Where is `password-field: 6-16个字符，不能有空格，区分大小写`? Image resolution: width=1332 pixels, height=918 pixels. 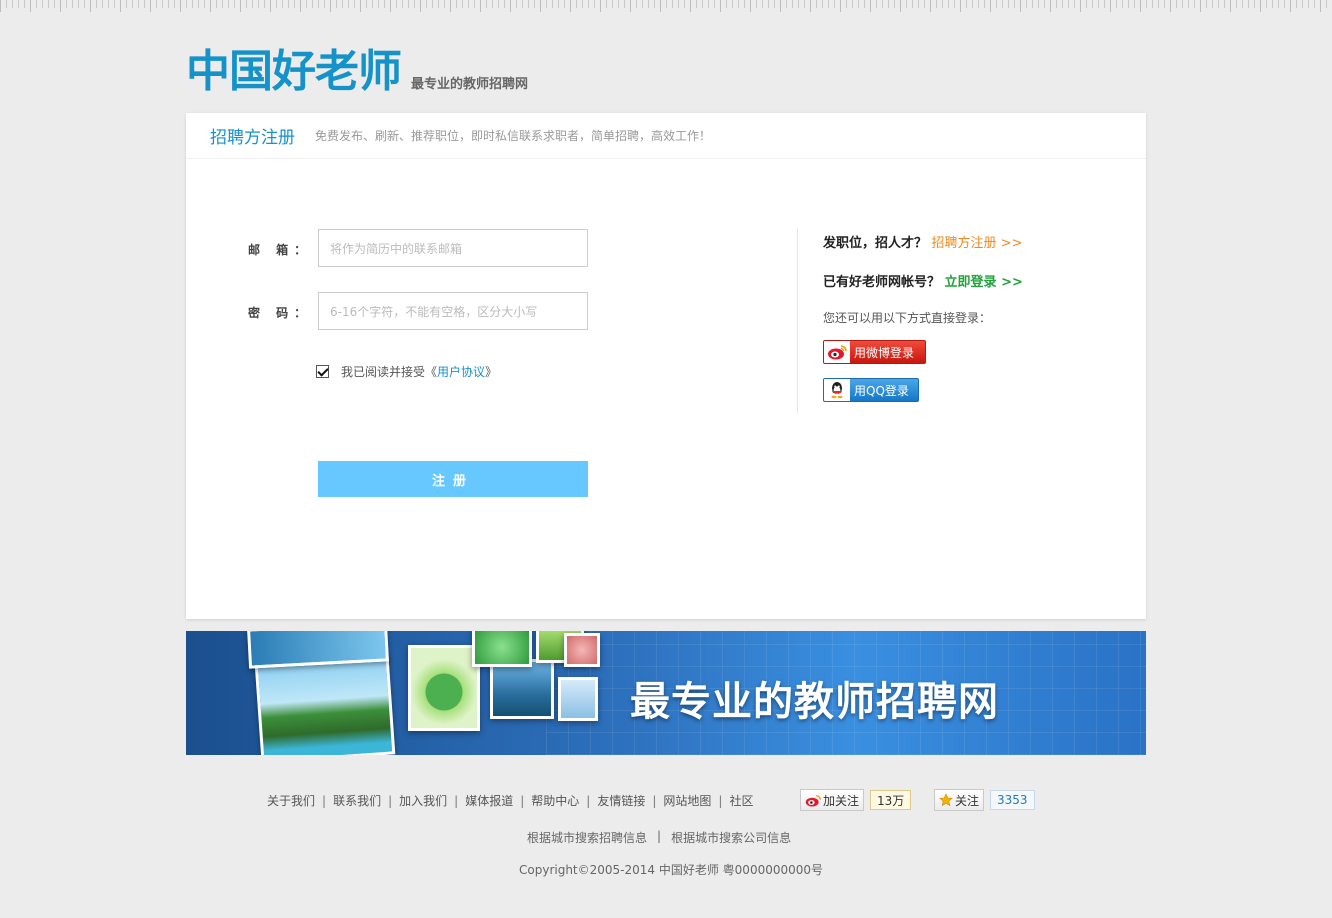
password-field: 6-16个字符，不能有空格，区分大小写 is located at coordinates (453, 311).